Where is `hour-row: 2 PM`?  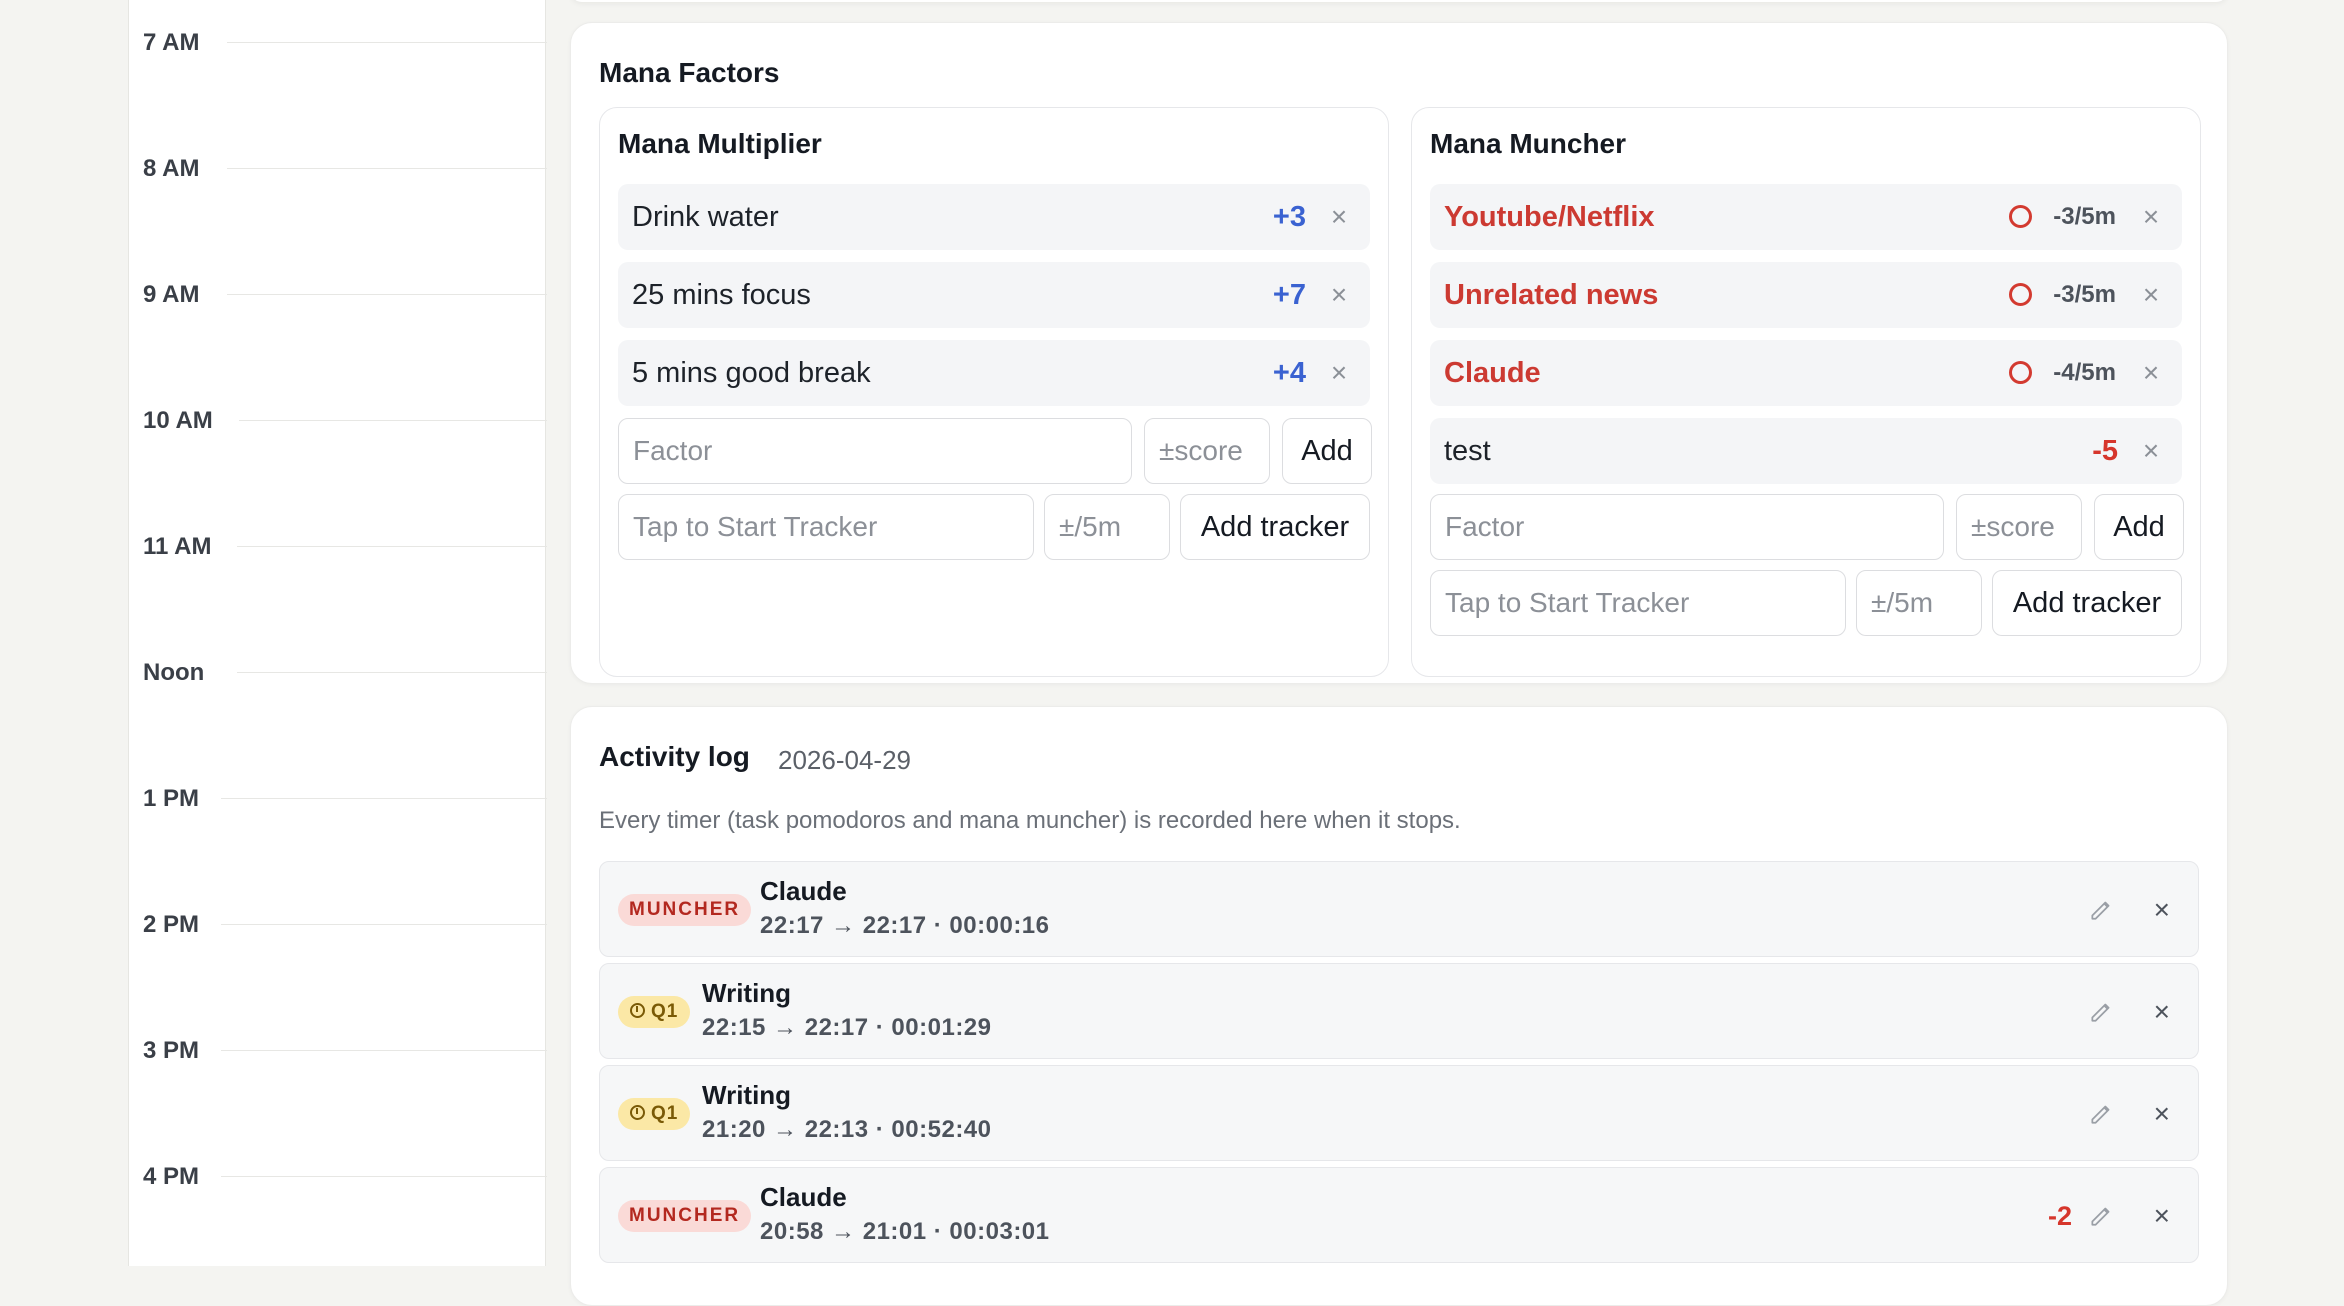 hour-row: 2 PM is located at coordinates (338, 925).